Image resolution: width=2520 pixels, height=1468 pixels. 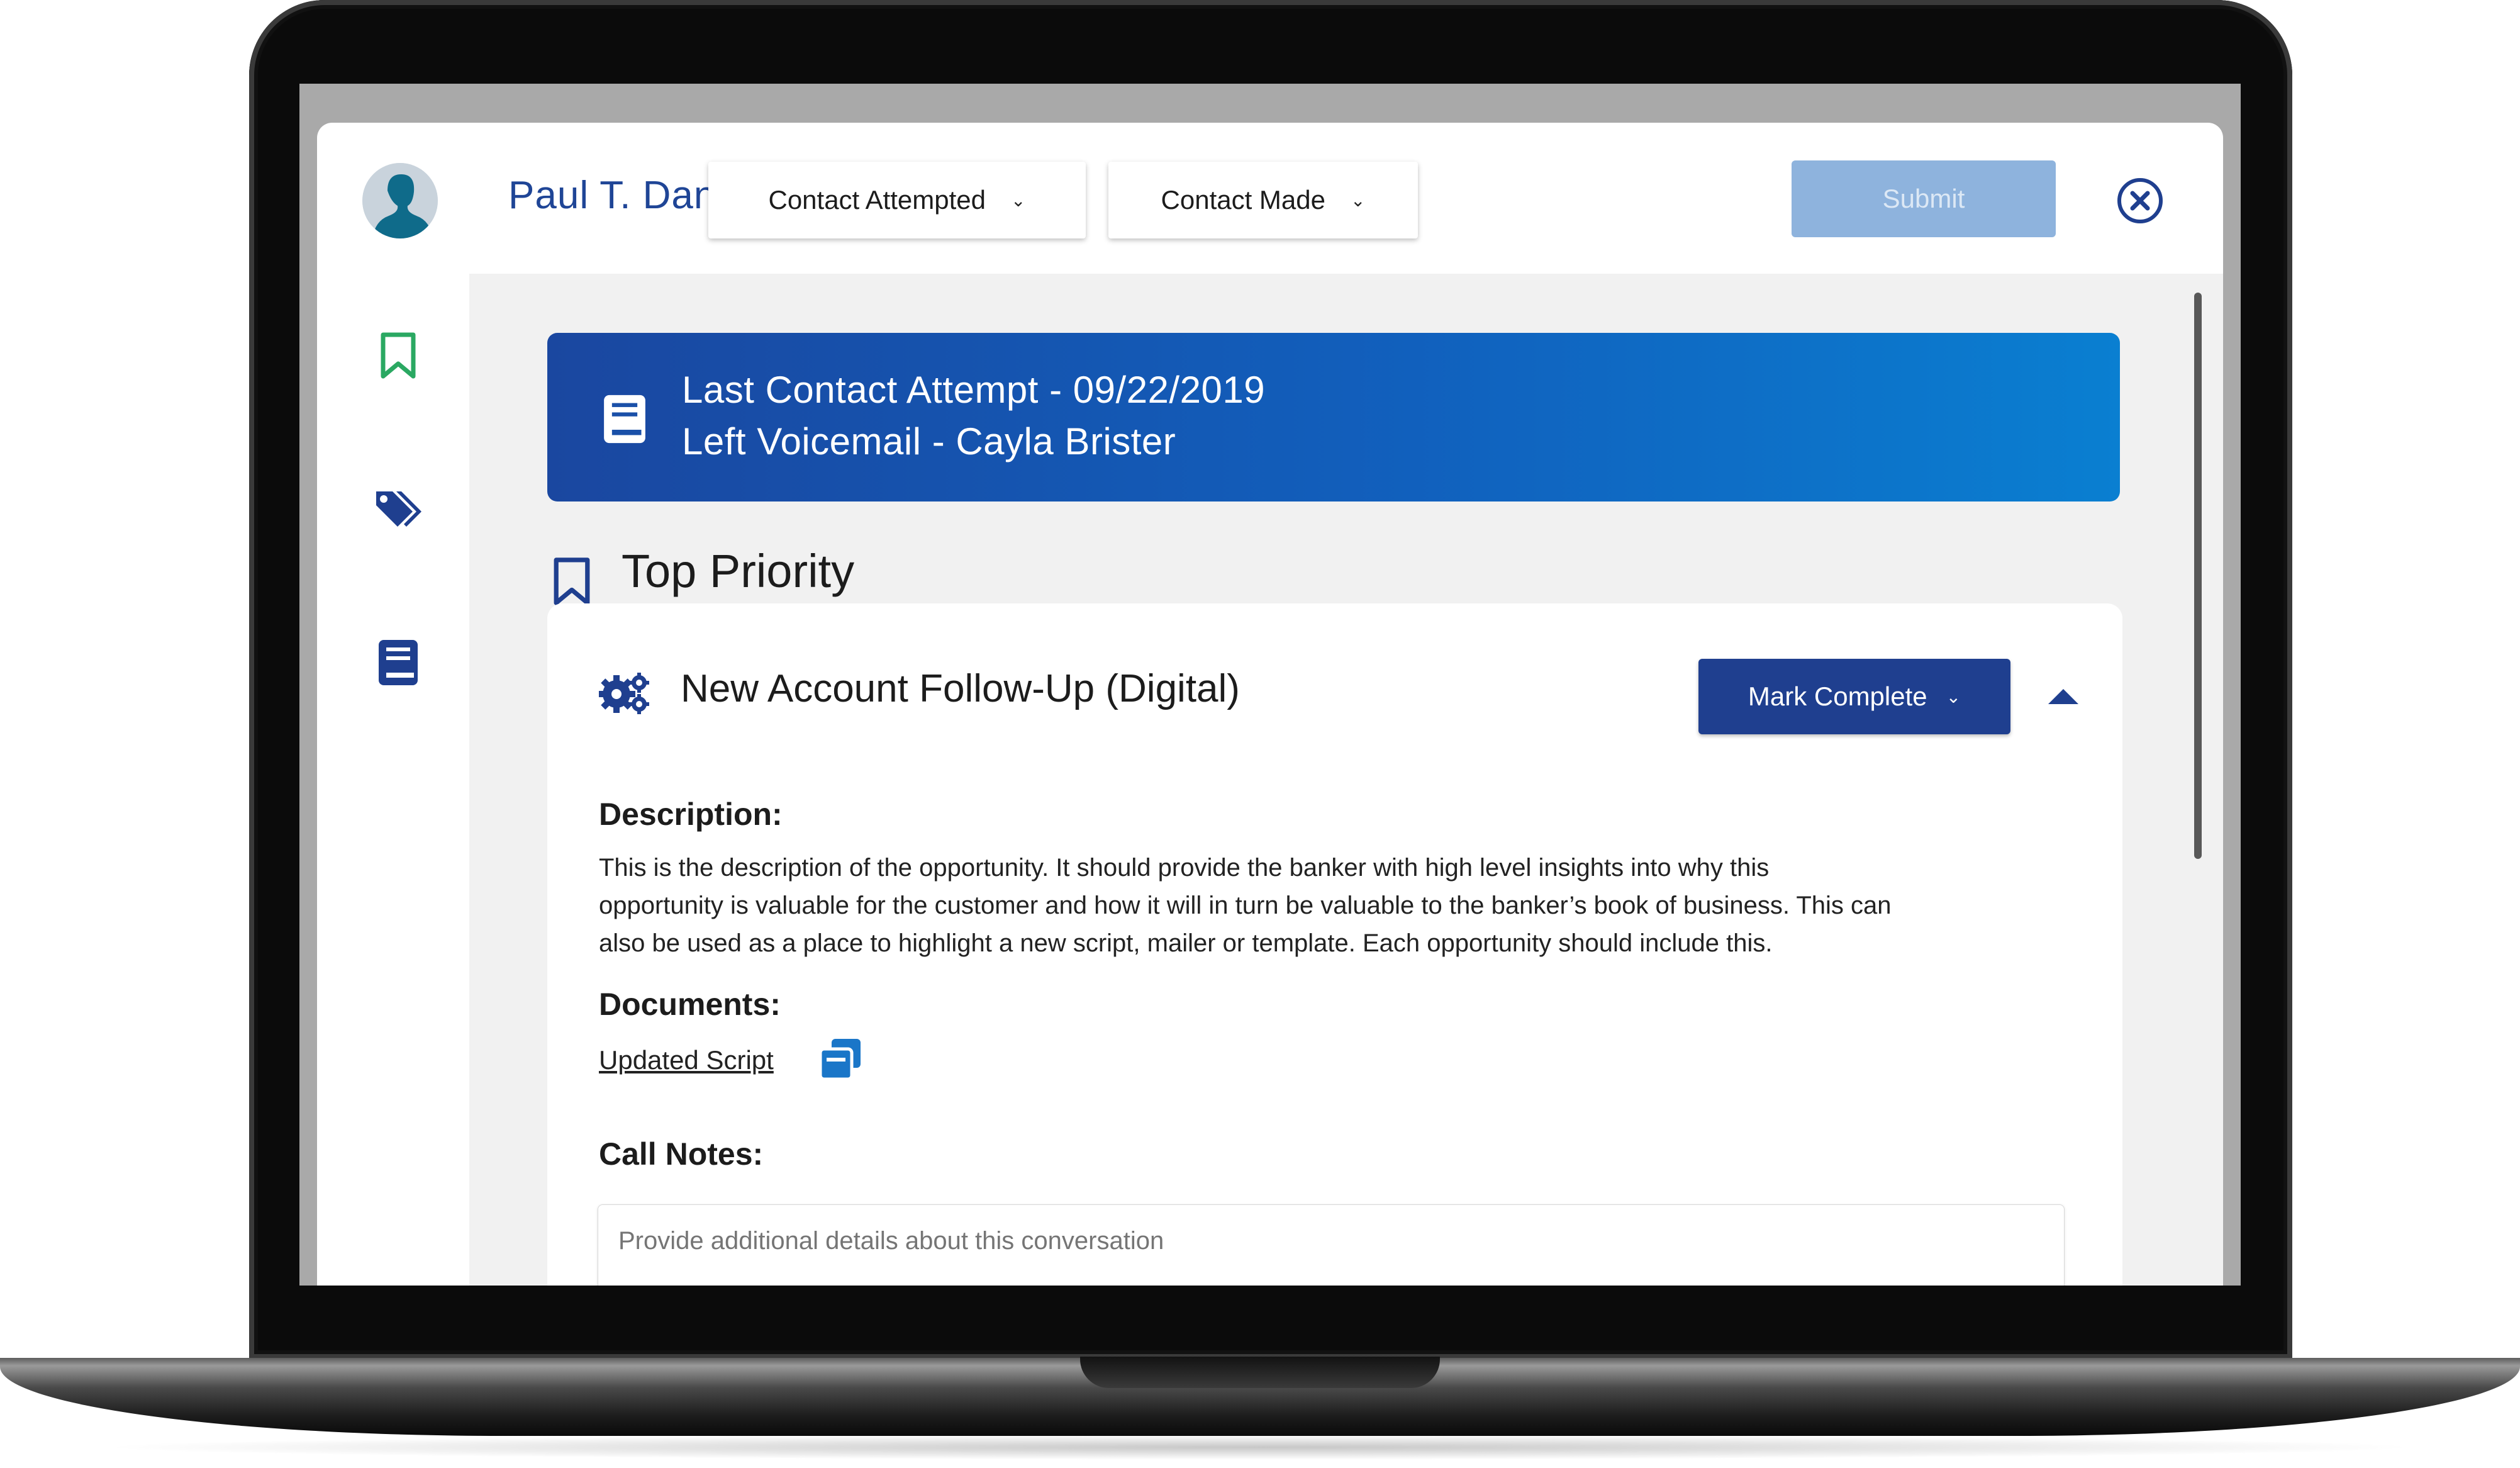 What do you see at coordinates (2198, 576) in the screenshot?
I see `scrollbar` at bounding box center [2198, 576].